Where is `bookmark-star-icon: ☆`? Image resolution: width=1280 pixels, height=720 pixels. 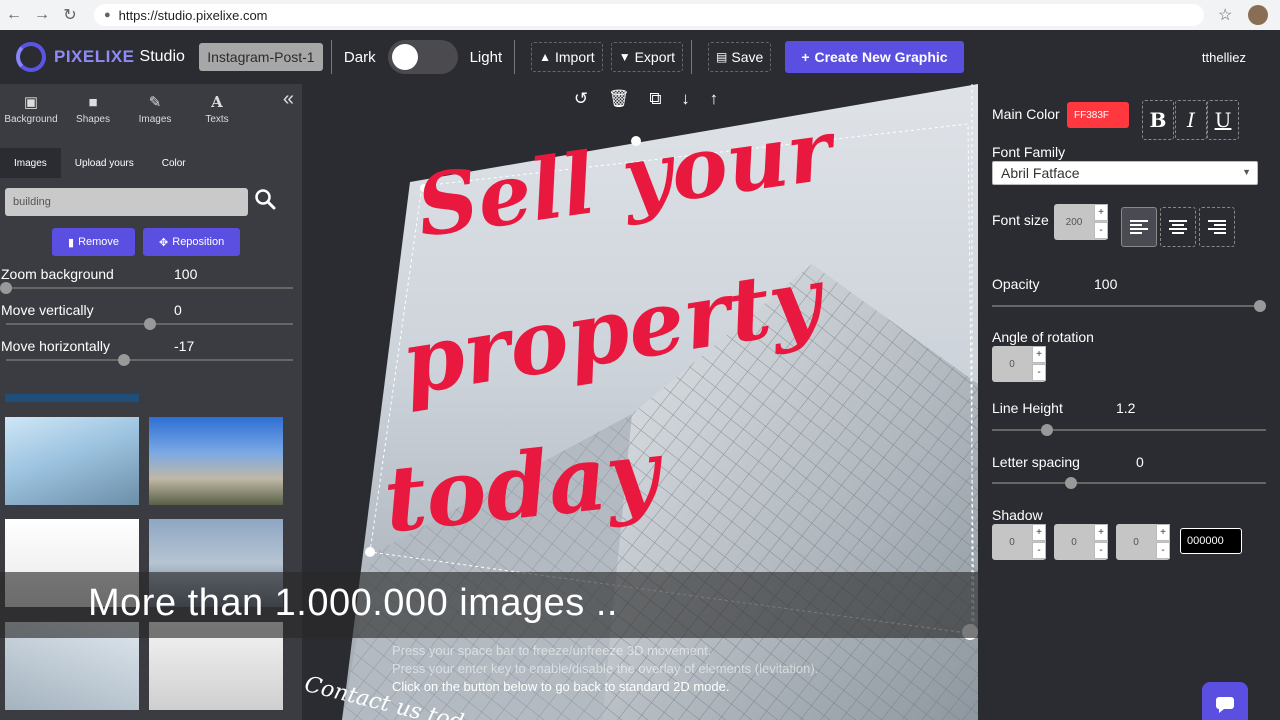 bookmark-star-icon: ☆ is located at coordinates (1225, 15).